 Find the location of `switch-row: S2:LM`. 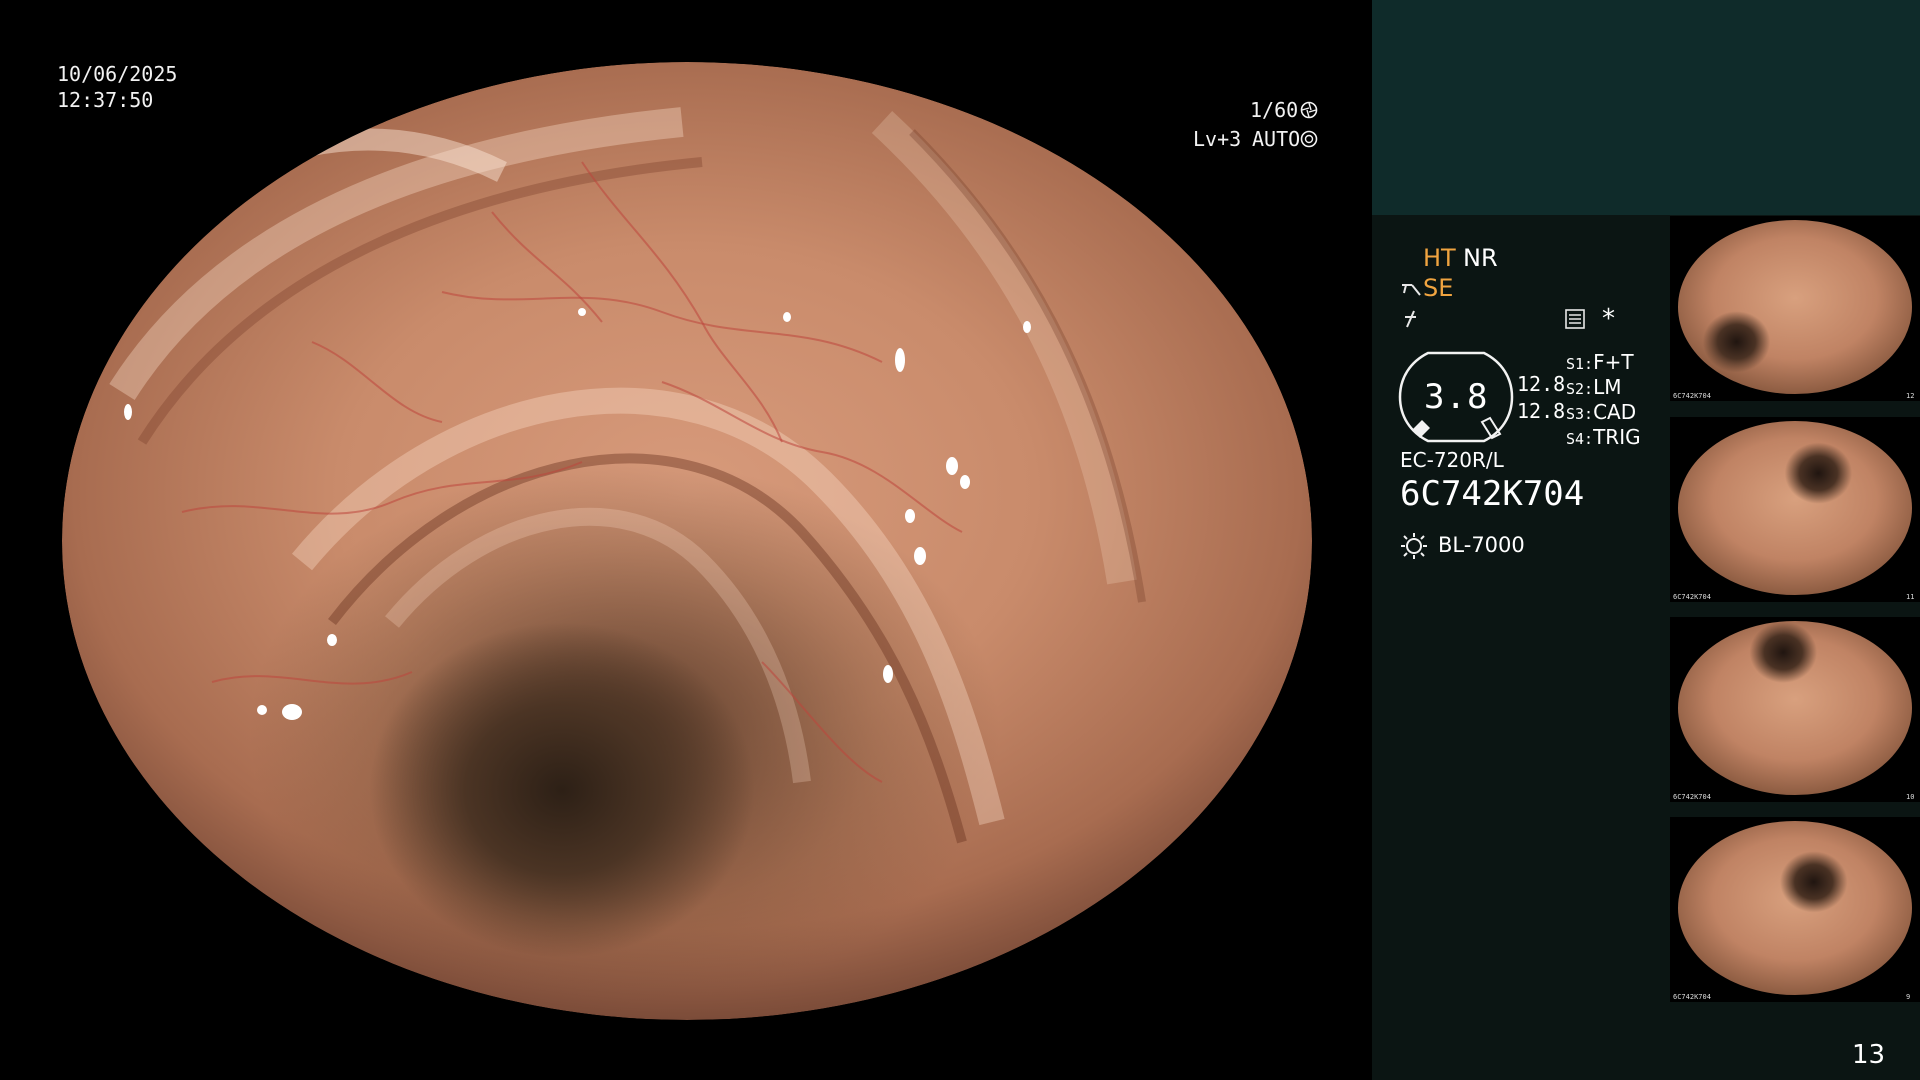

switch-row: S2:LM is located at coordinates (1603, 387).